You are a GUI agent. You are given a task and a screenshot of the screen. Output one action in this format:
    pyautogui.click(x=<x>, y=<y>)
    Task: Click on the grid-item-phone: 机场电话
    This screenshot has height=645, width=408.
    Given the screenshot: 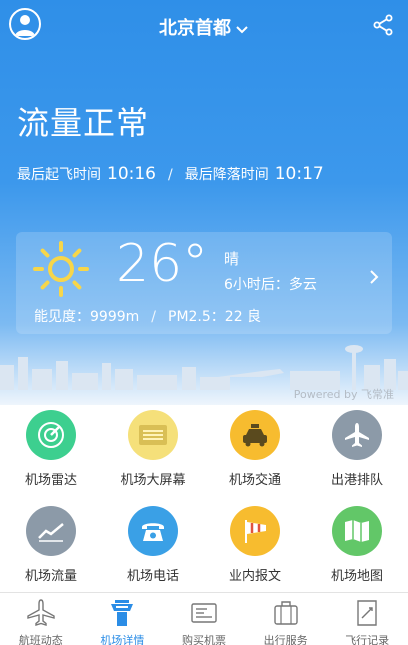 What is the action you would take?
    pyautogui.click(x=153, y=545)
    